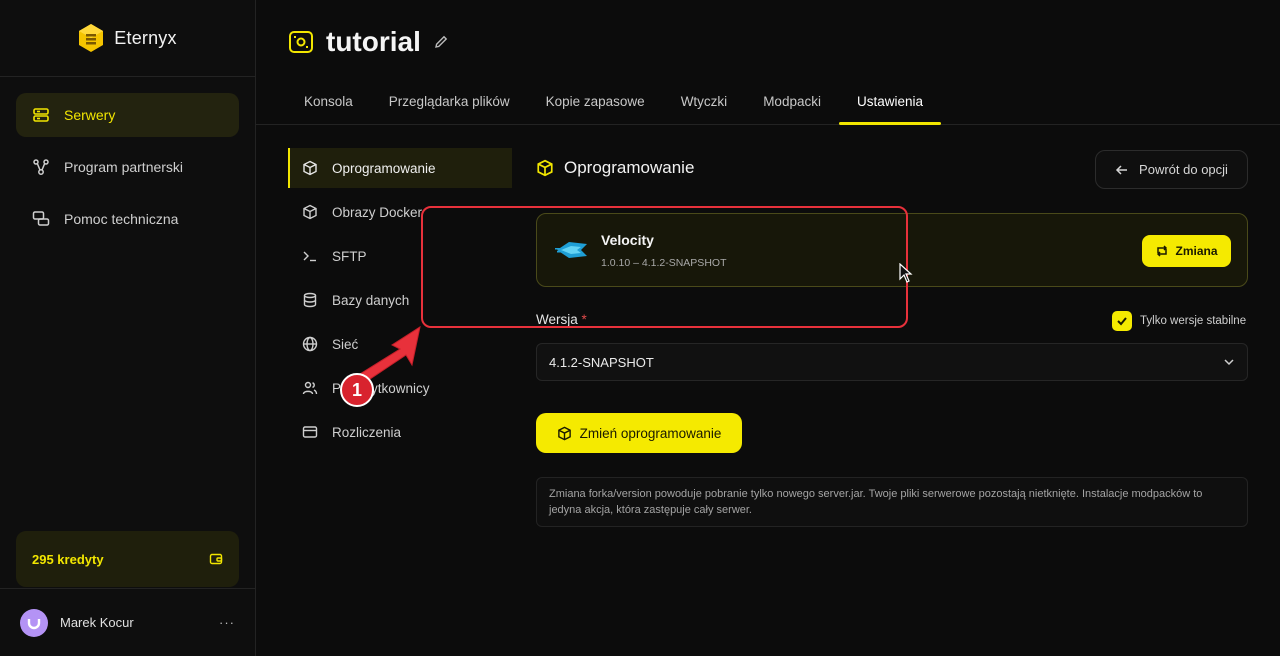 This screenshot has height=656, width=1280. I want to click on settings-item-oprogramowanie: Oprogramowanie, so click(400, 168).